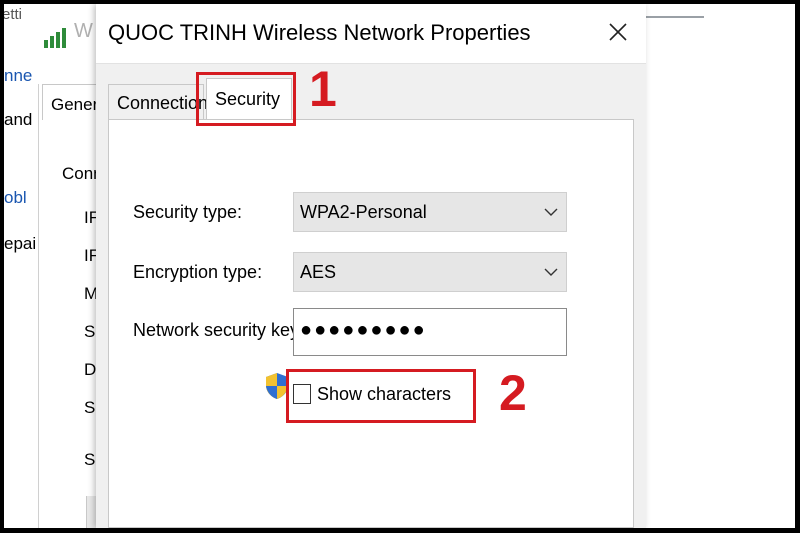  Describe the element at coordinates (674, 17) in the screenshot. I see `background-divider` at that location.